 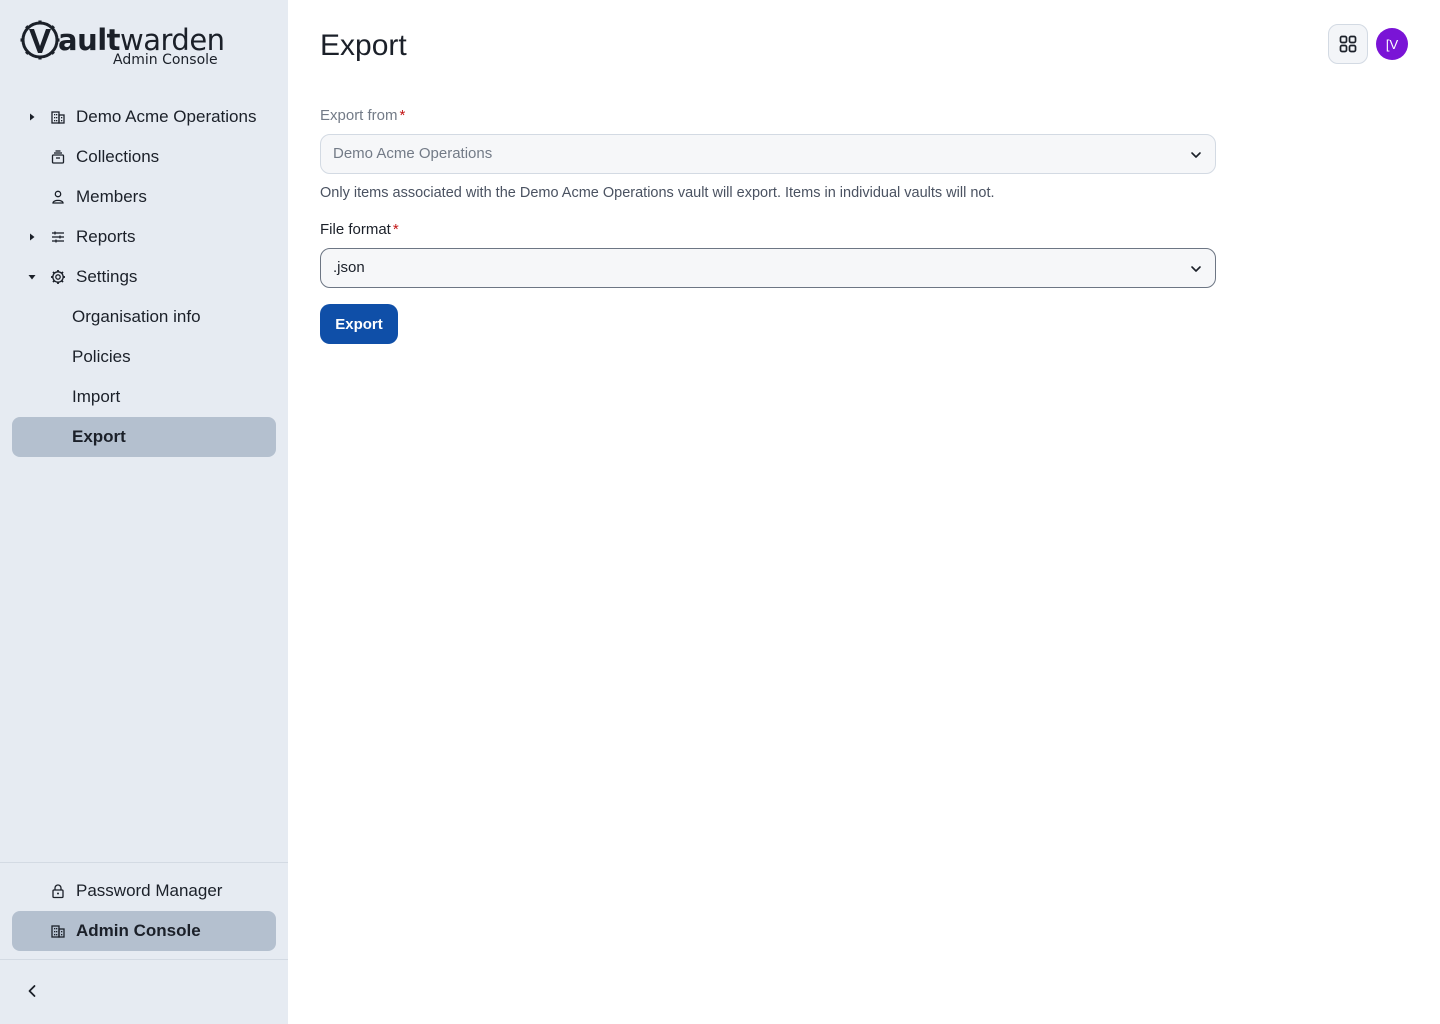 I want to click on sidebar-item-admin-console: Admin Console, so click(x=144, y=931).